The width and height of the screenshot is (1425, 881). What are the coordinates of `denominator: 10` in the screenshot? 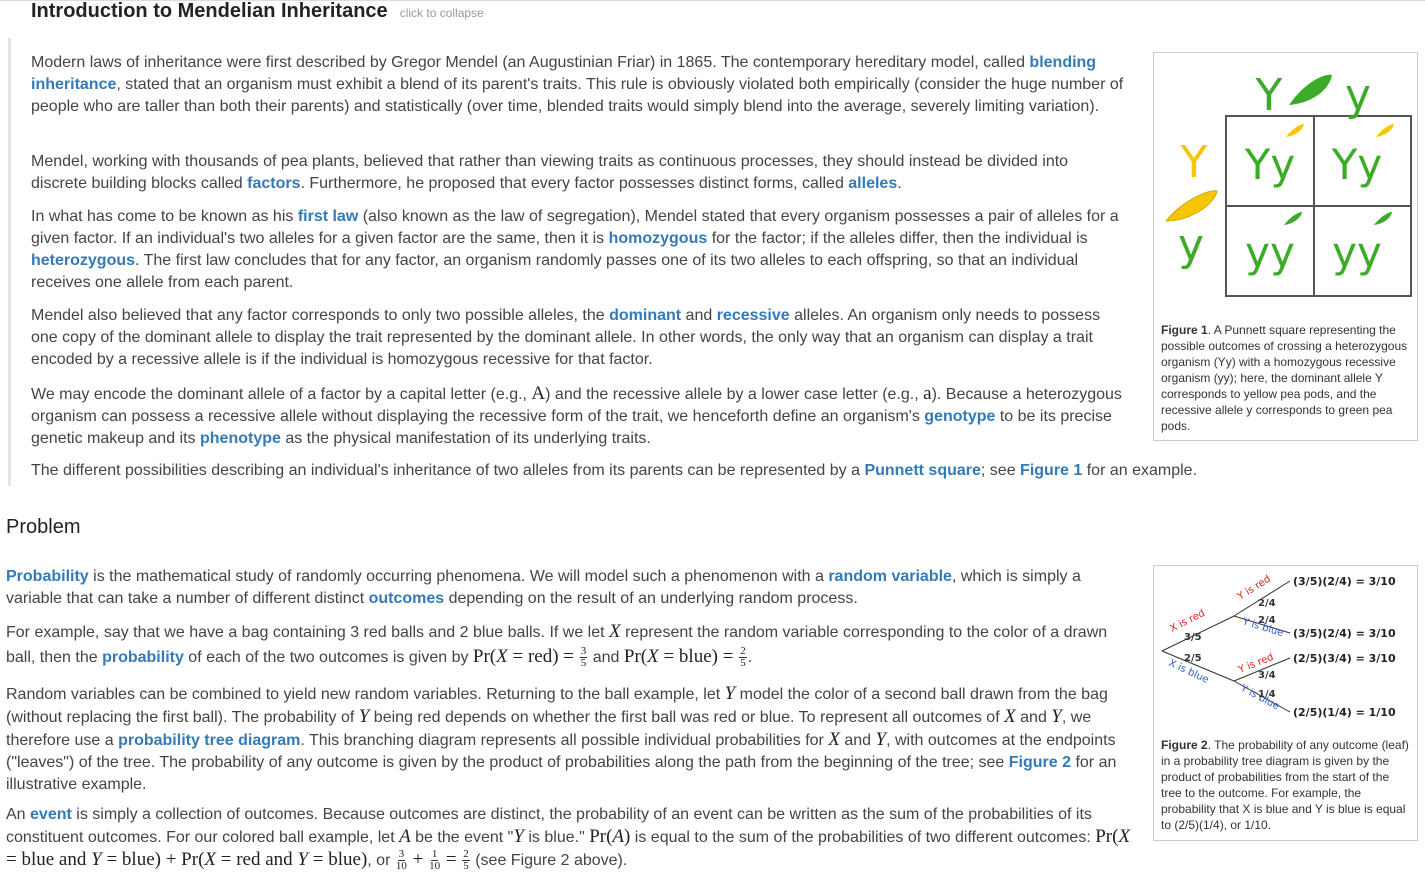 It's located at (401, 866).